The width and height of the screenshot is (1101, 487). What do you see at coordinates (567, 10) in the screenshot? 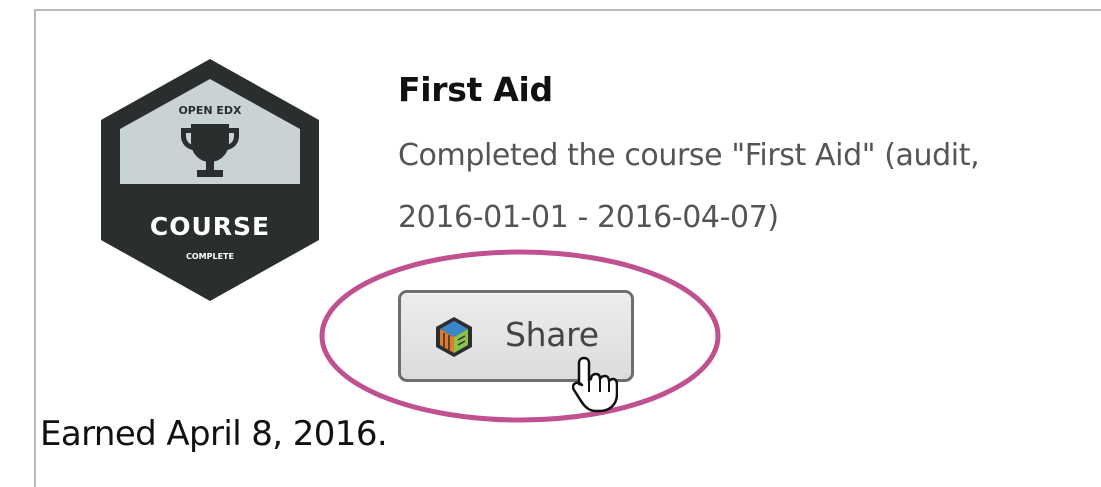
I see `card-top-border` at bounding box center [567, 10].